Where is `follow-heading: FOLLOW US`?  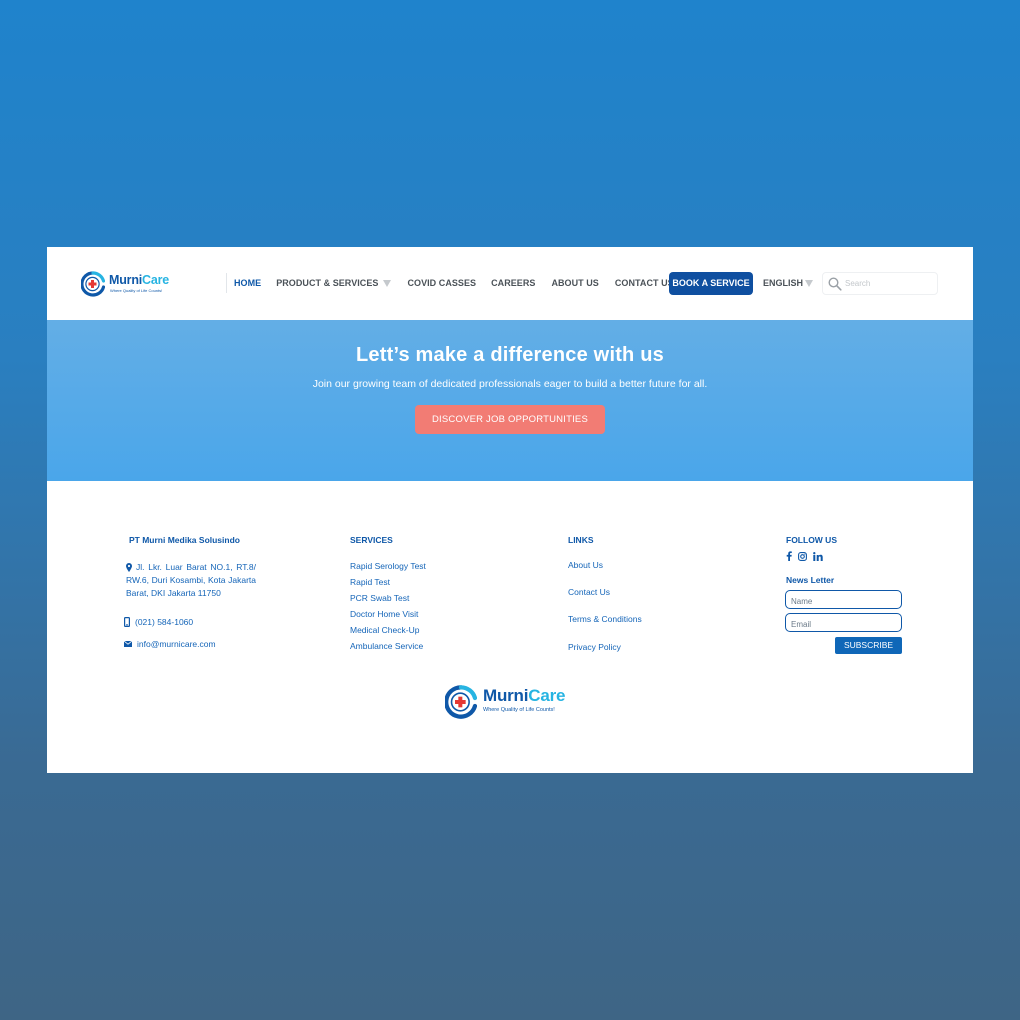
follow-heading: FOLLOW US is located at coordinates (811, 540).